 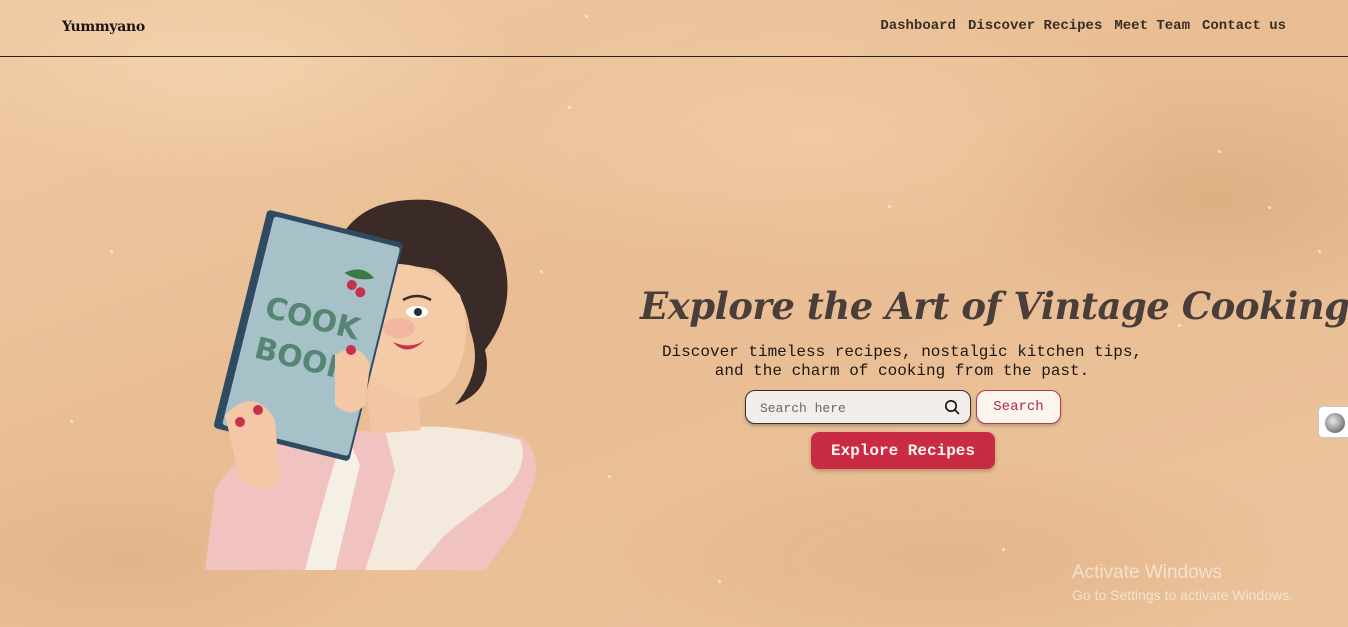 I want to click on hero-illustration: COOK BOOK, so click(x=370, y=384).